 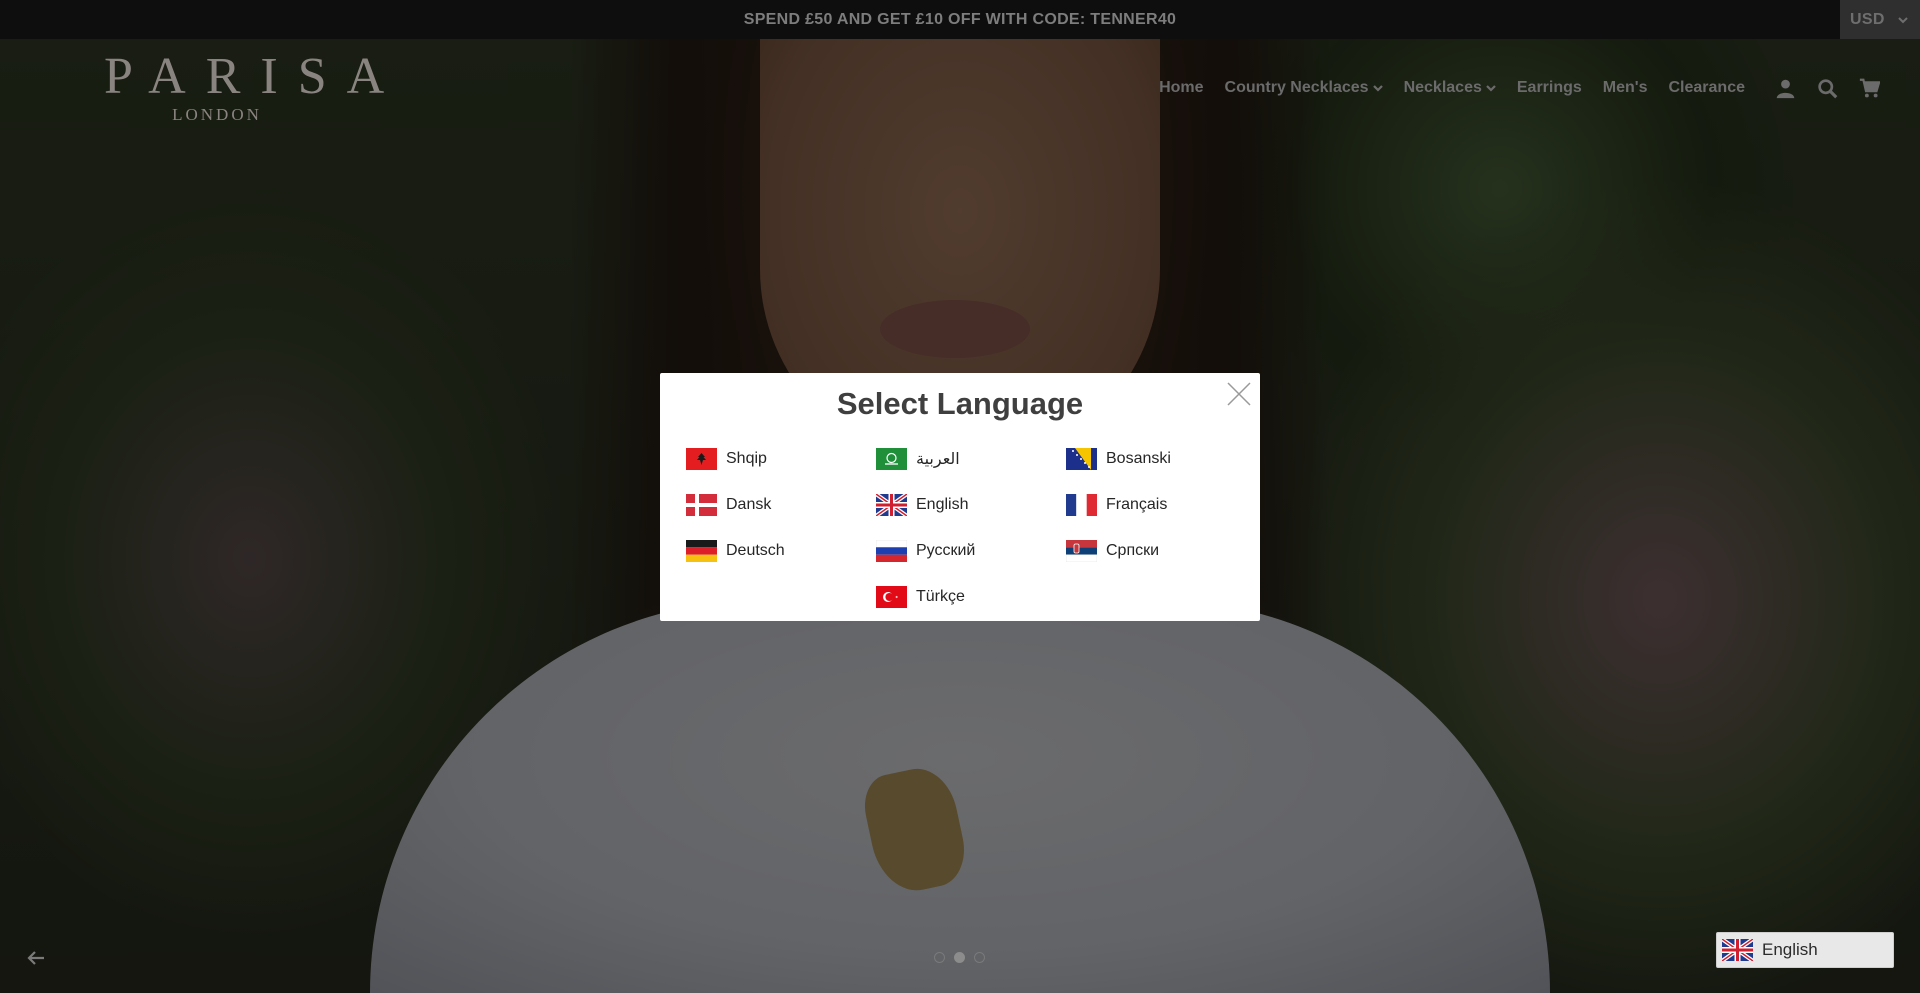 What do you see at coordinates (971, 459) in the screenshot?
I see `language-option-arabic: العربية` at bounding box center [971, 459].